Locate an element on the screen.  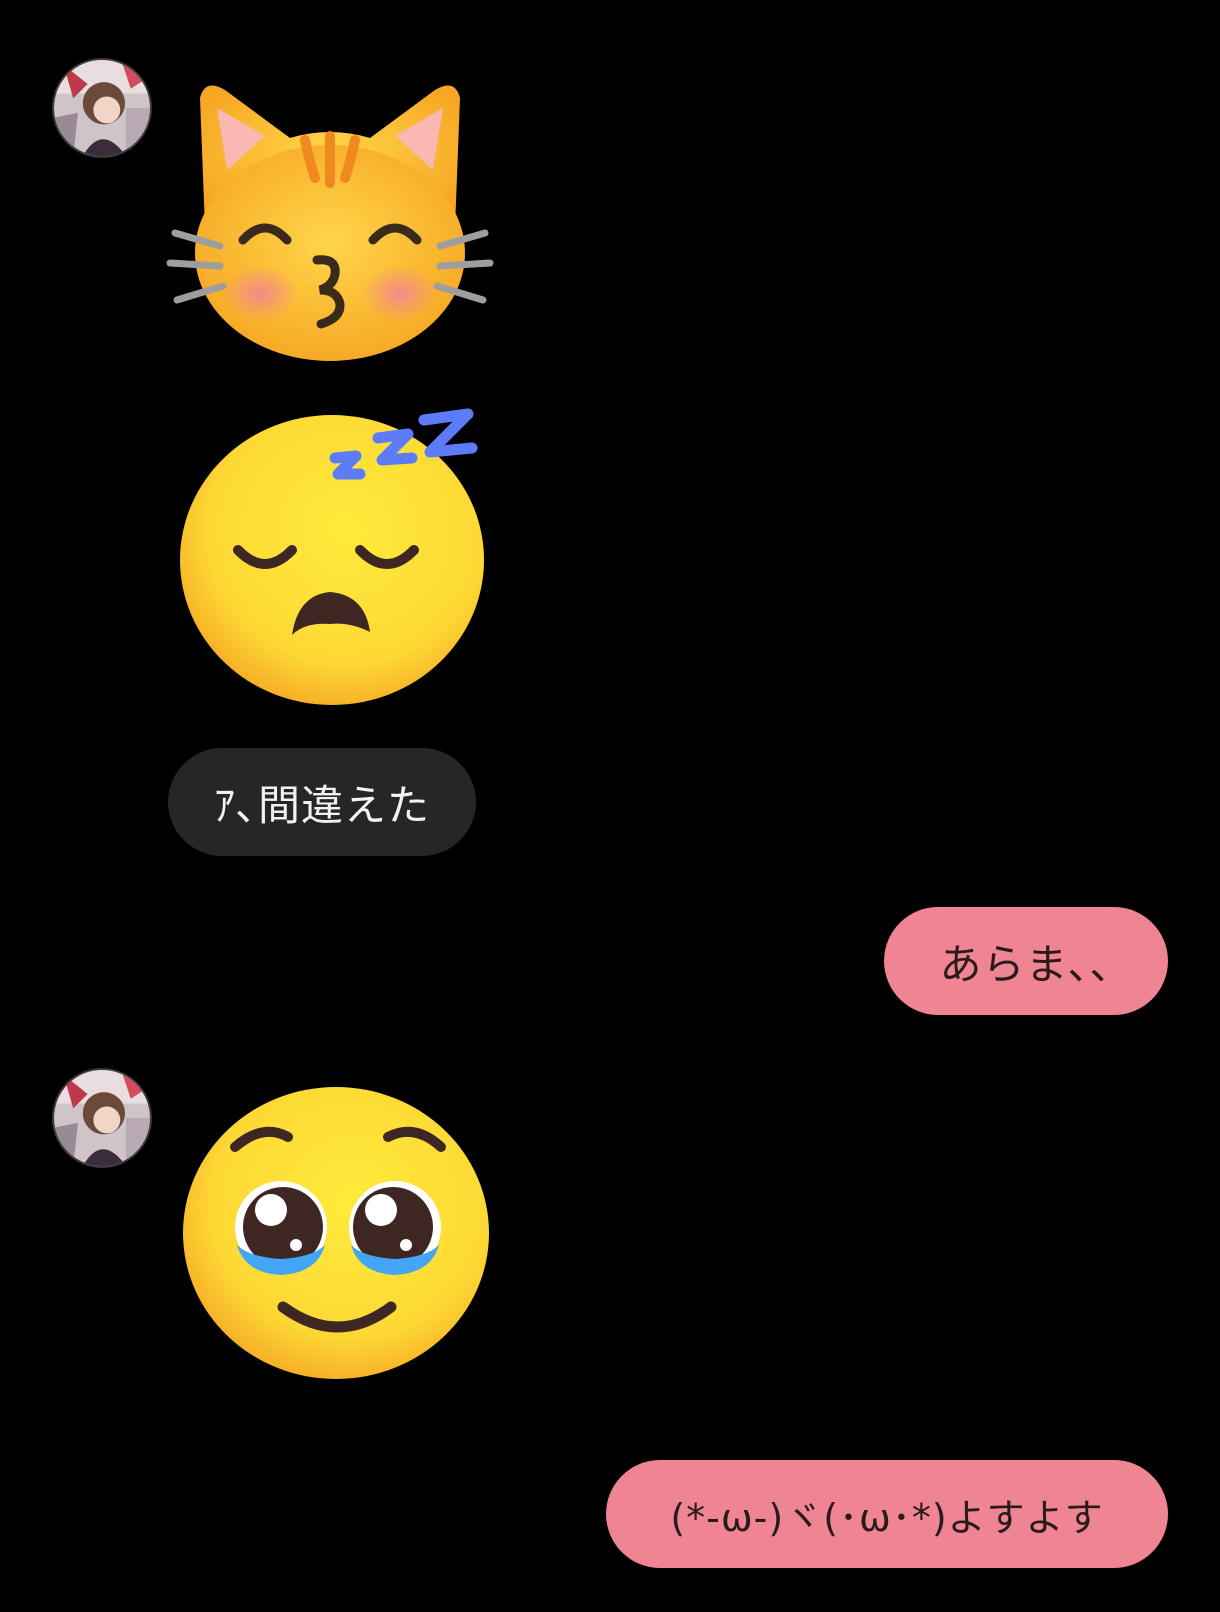
pleading-face-icon is located at coordinates (336, 1233).